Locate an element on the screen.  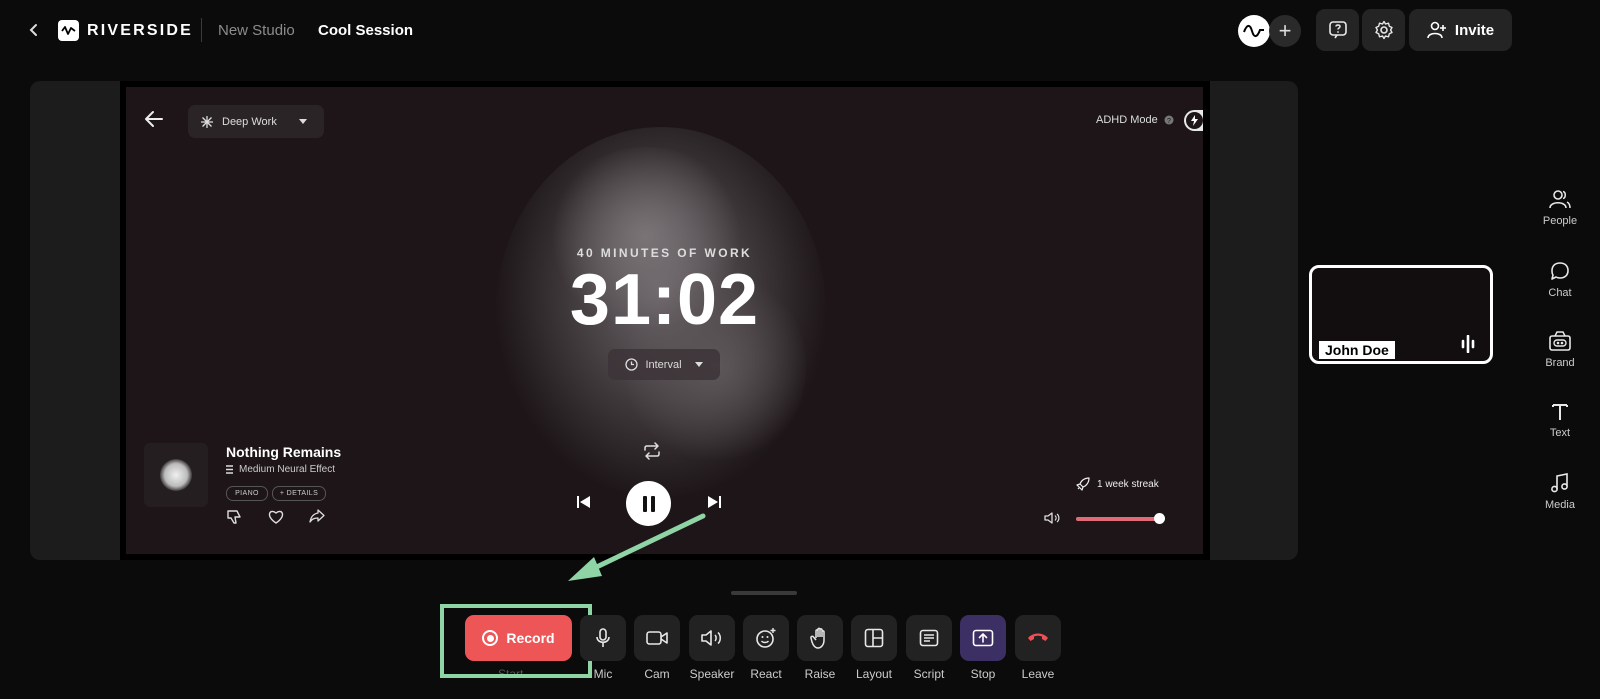
back-button is located at coordinates (34, 30).